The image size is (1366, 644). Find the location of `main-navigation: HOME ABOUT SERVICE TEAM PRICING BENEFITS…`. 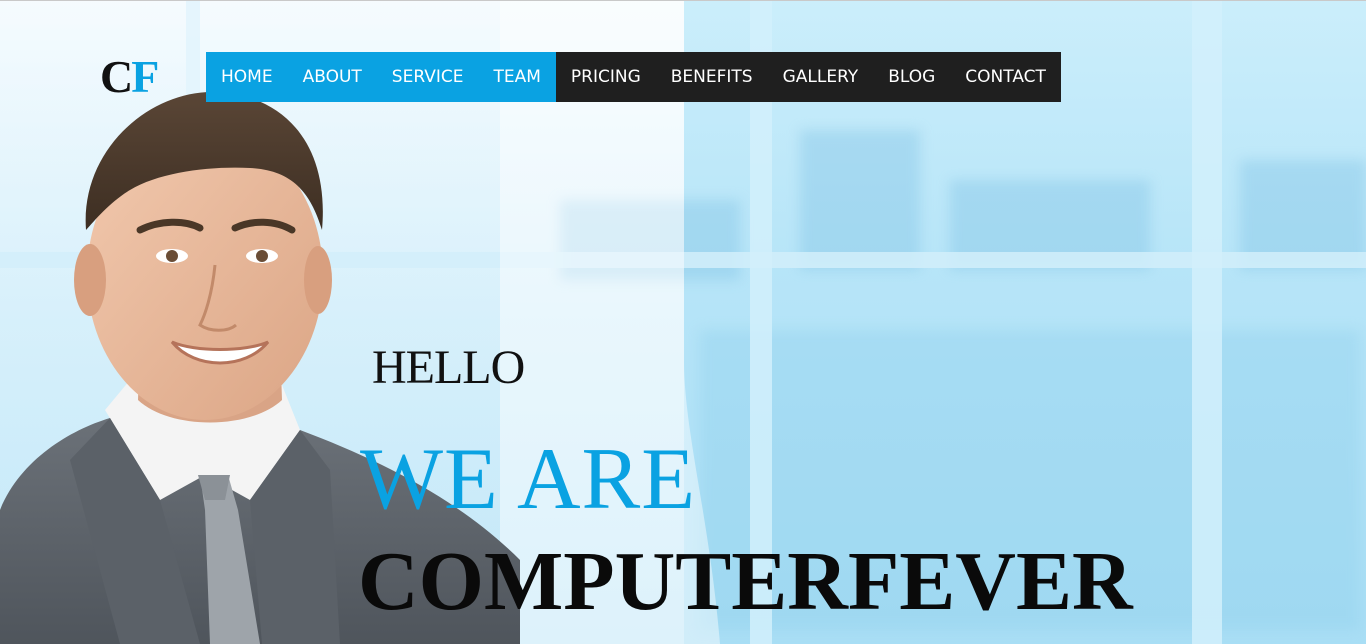

main-navigation: HOME ABOUT SERVICE TEAM PRICING BENEFITS… is located at coordinates (633, 77).